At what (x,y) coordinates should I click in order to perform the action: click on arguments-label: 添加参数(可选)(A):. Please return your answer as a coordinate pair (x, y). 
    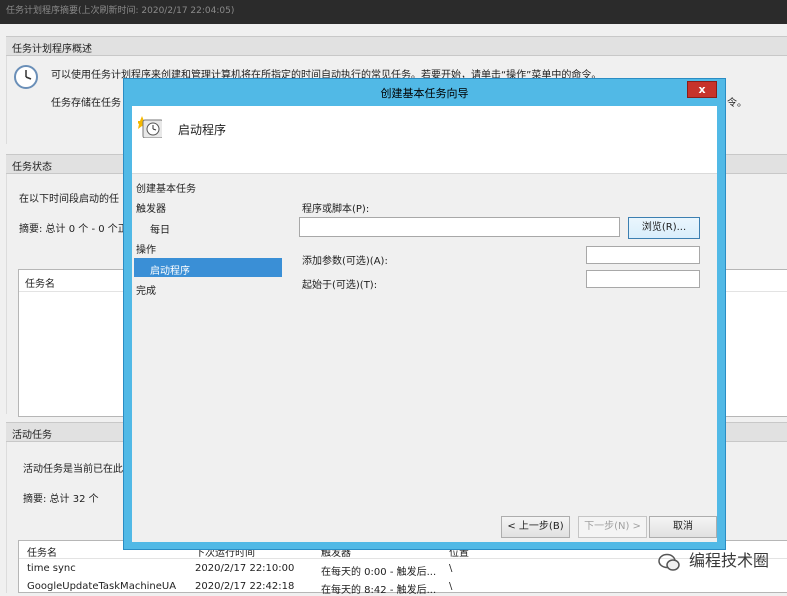
    Looking at the image, I should click on (345, 261).